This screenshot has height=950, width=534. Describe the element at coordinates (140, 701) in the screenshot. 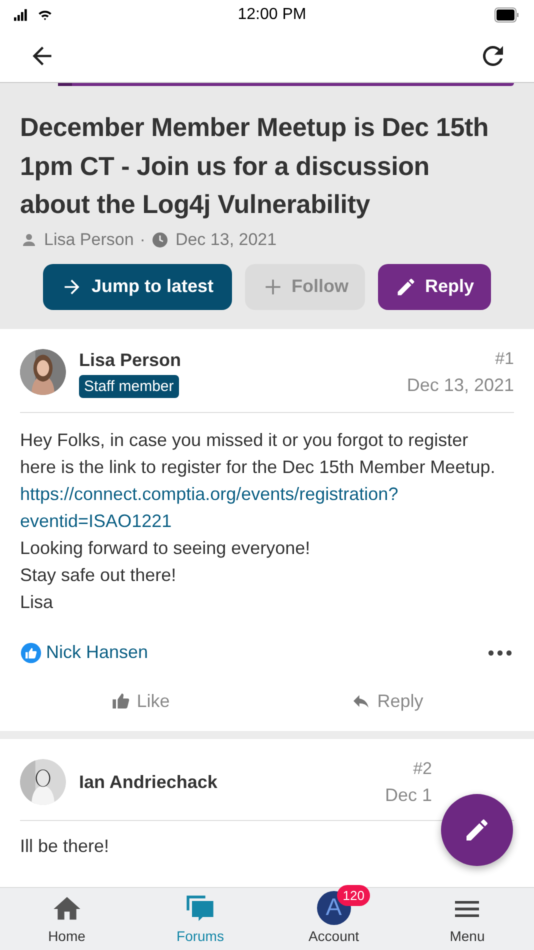

I see `like-button: Like` at that location.